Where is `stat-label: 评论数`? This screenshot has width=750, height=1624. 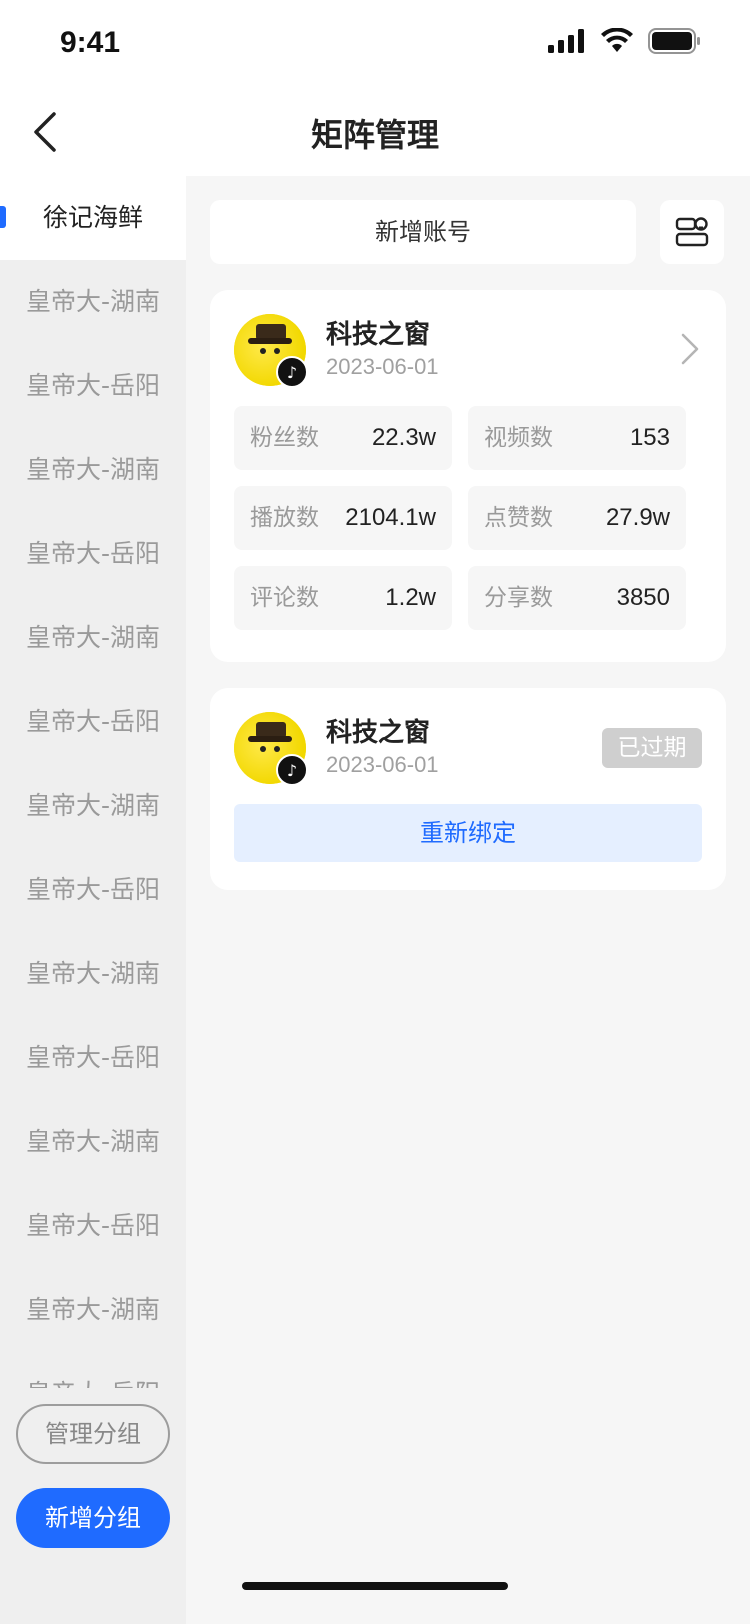 stat-label: 评论数 is located at coordinates (284, 598).